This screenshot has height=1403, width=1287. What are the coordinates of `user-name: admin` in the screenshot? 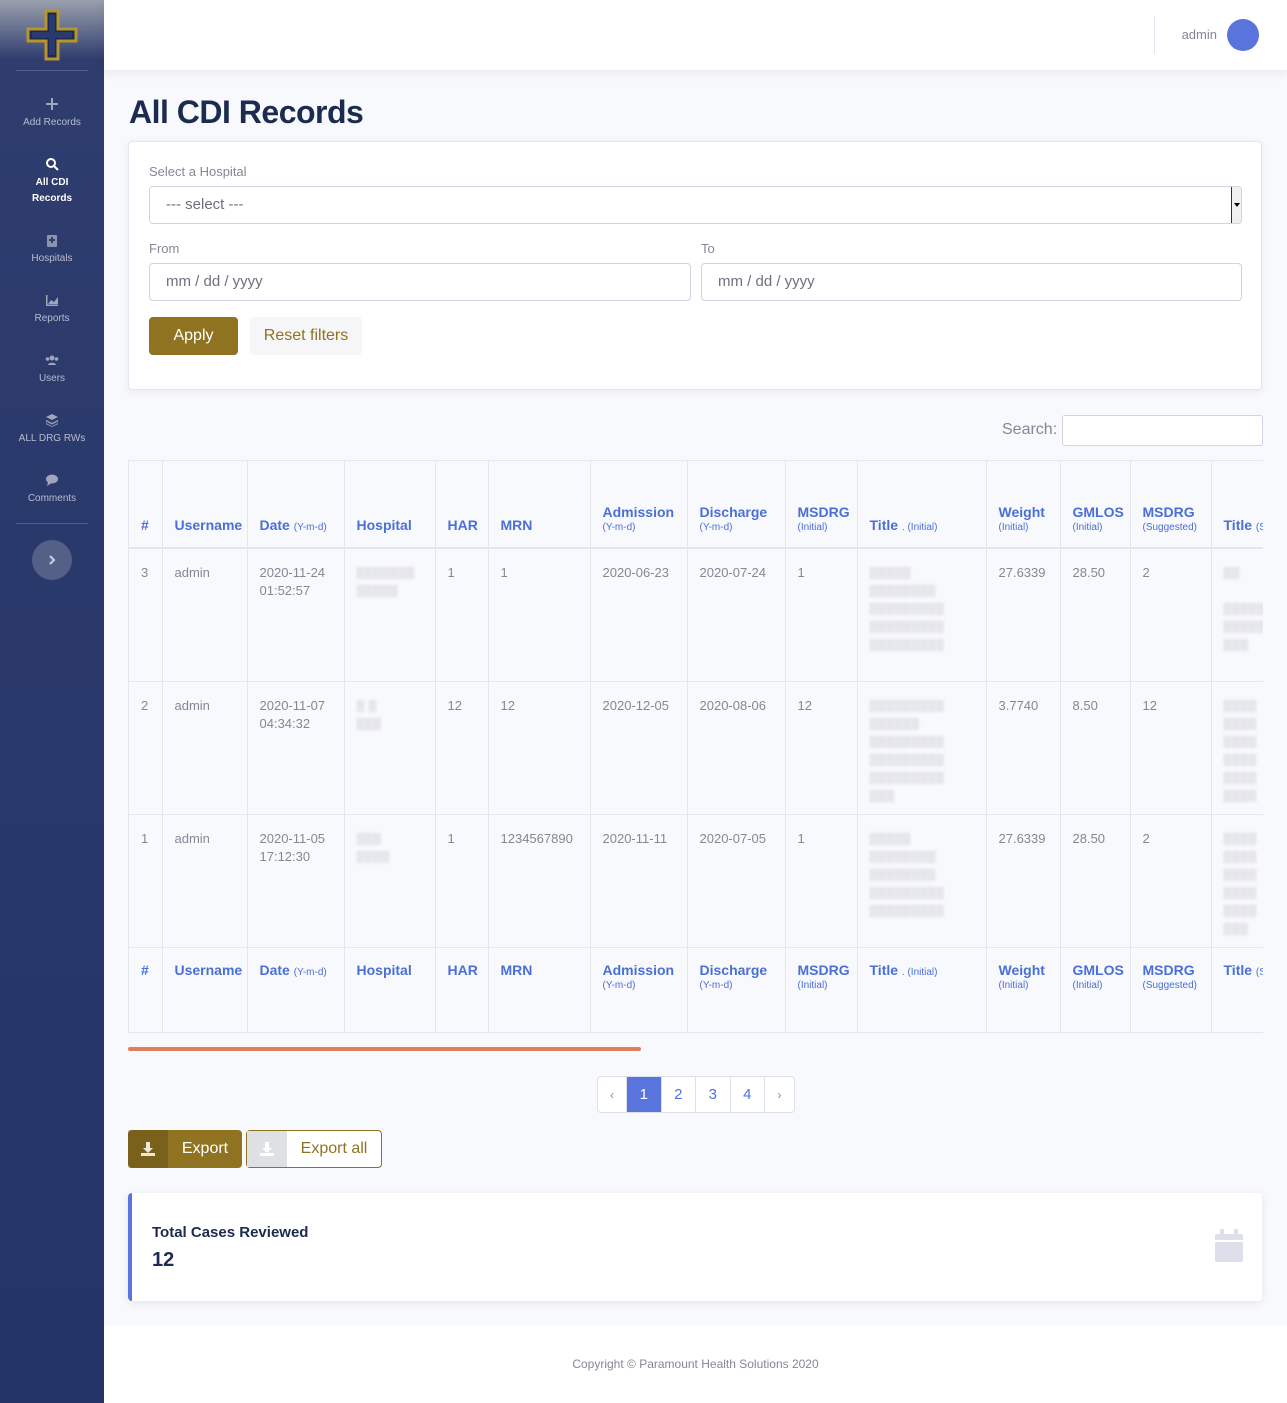 It's located at (1199, 34).